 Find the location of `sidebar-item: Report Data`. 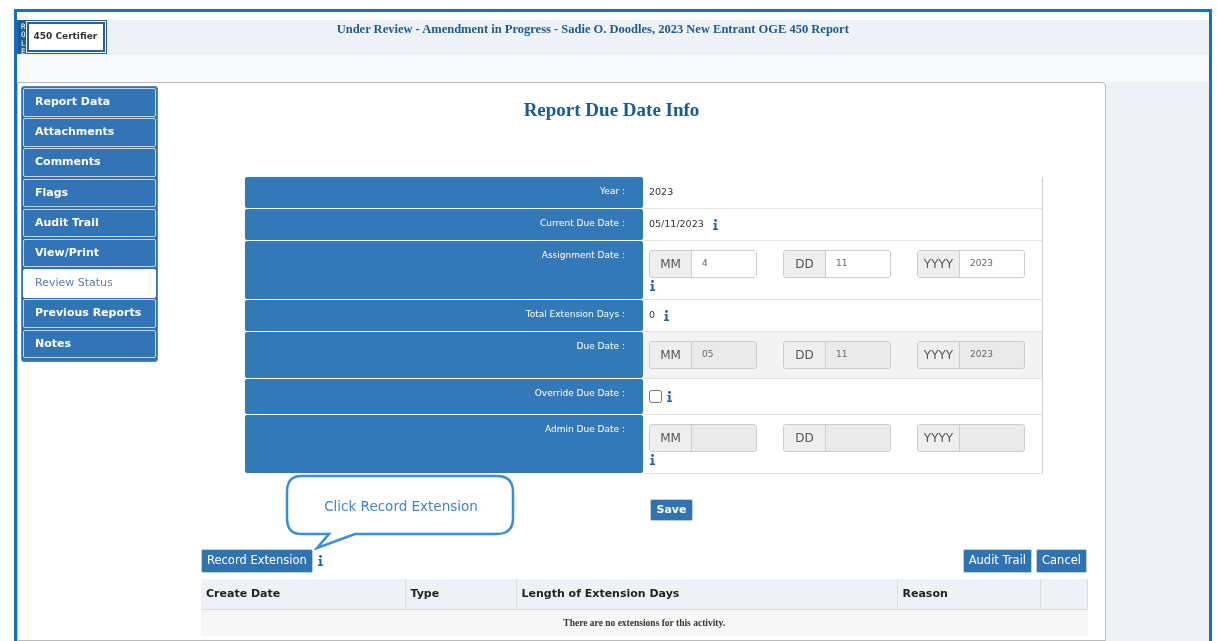

sidebar-item: Report Data is located at coordinates (89, 102).